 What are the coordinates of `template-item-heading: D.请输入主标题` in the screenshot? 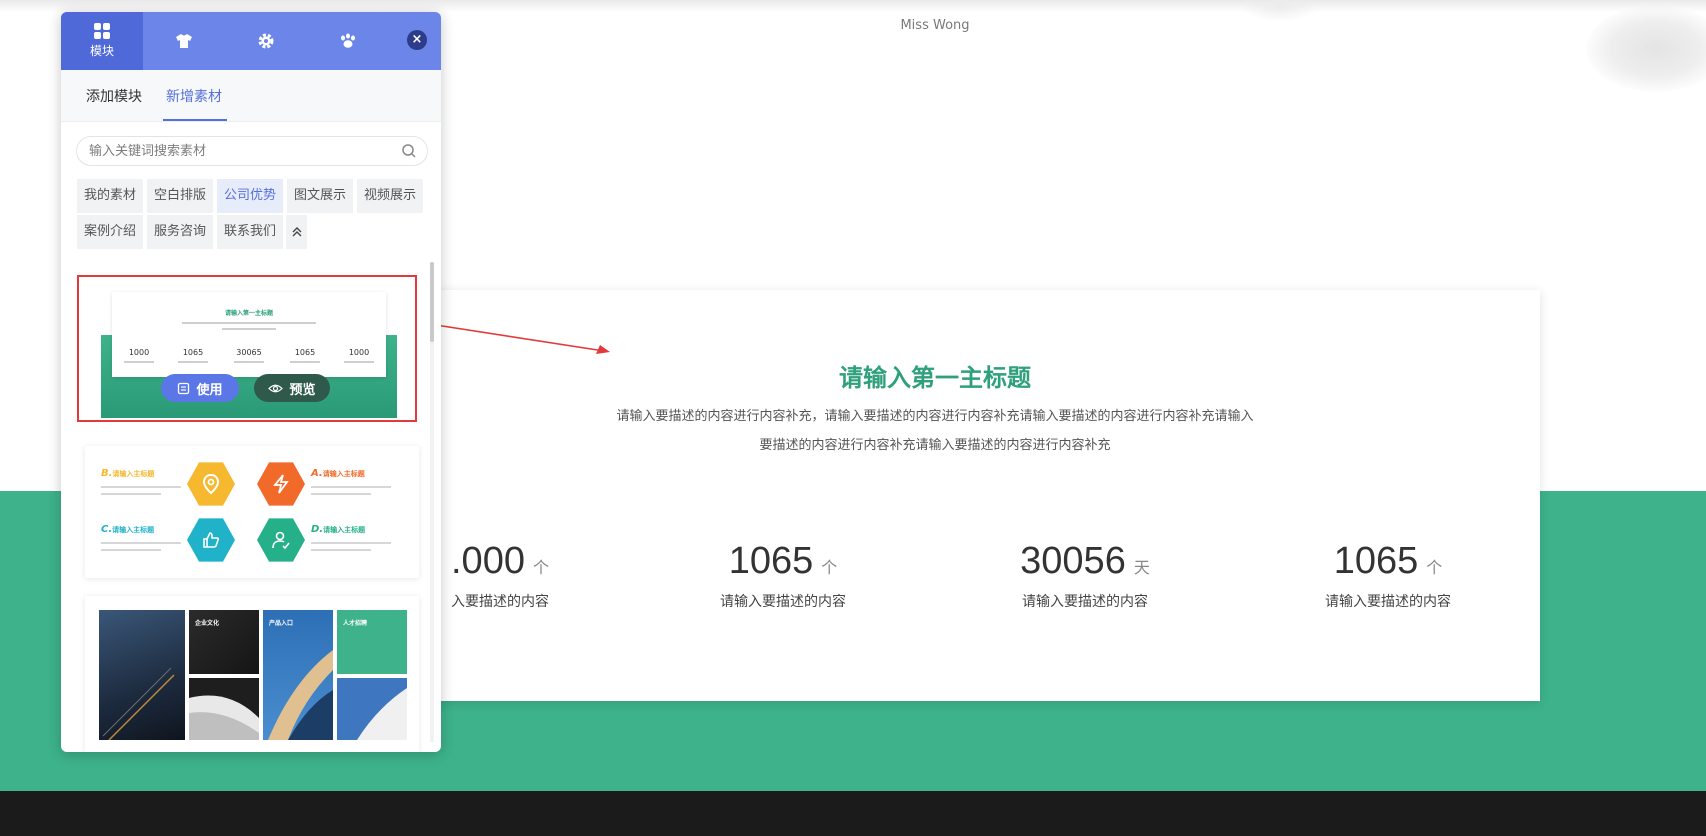 It's located at (338, 529).